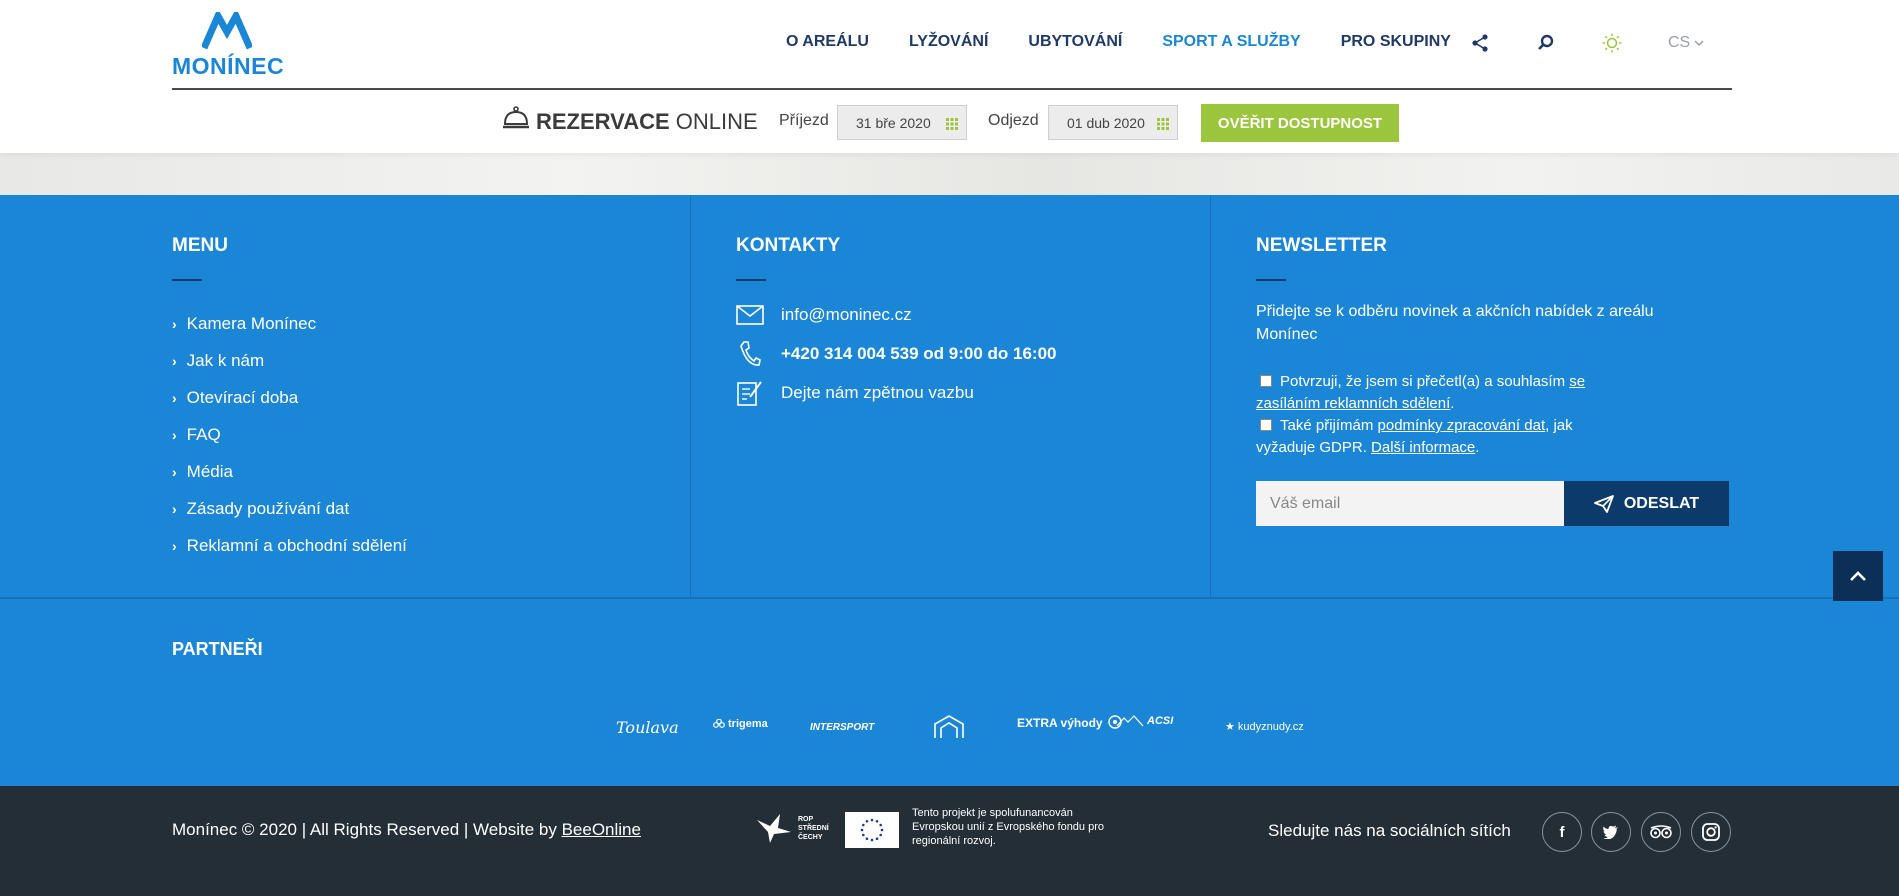  What do you see at coordinates (1266, 381) in the screenshot?
I see `consent-marketing-checkbox` at bounding box center [1266, 381].